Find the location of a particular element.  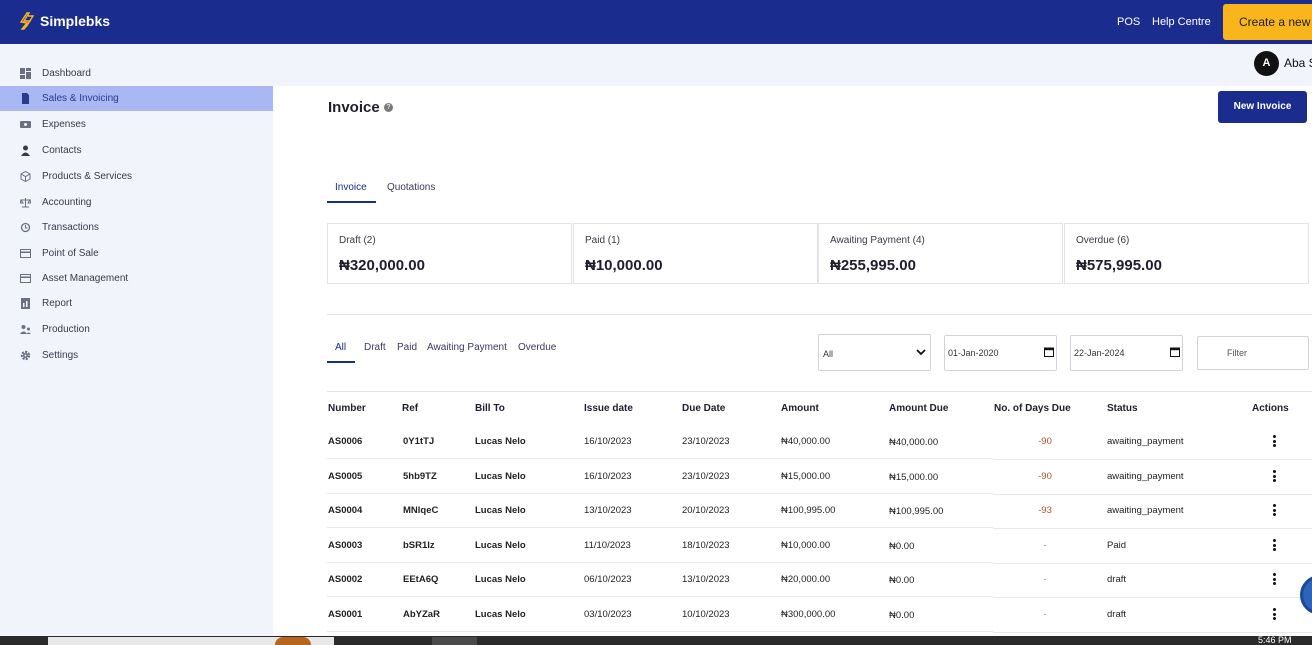

column-header-status: Status is located at coordinates (1122, 408).